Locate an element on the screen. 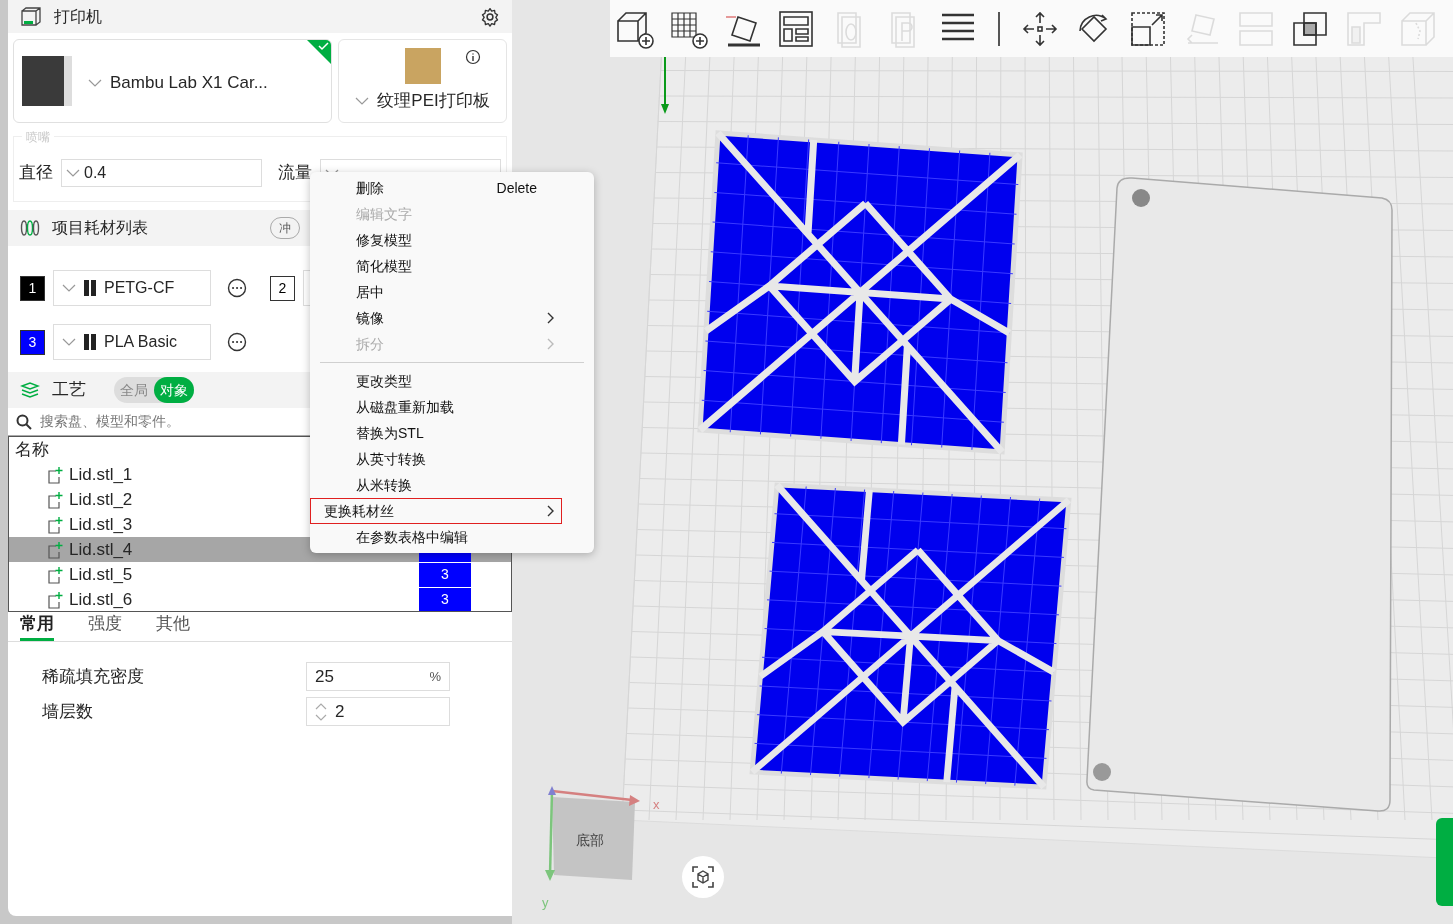 This screenshot has height=924, width=1453. unit-label: % is located at coordinates (435, 676).